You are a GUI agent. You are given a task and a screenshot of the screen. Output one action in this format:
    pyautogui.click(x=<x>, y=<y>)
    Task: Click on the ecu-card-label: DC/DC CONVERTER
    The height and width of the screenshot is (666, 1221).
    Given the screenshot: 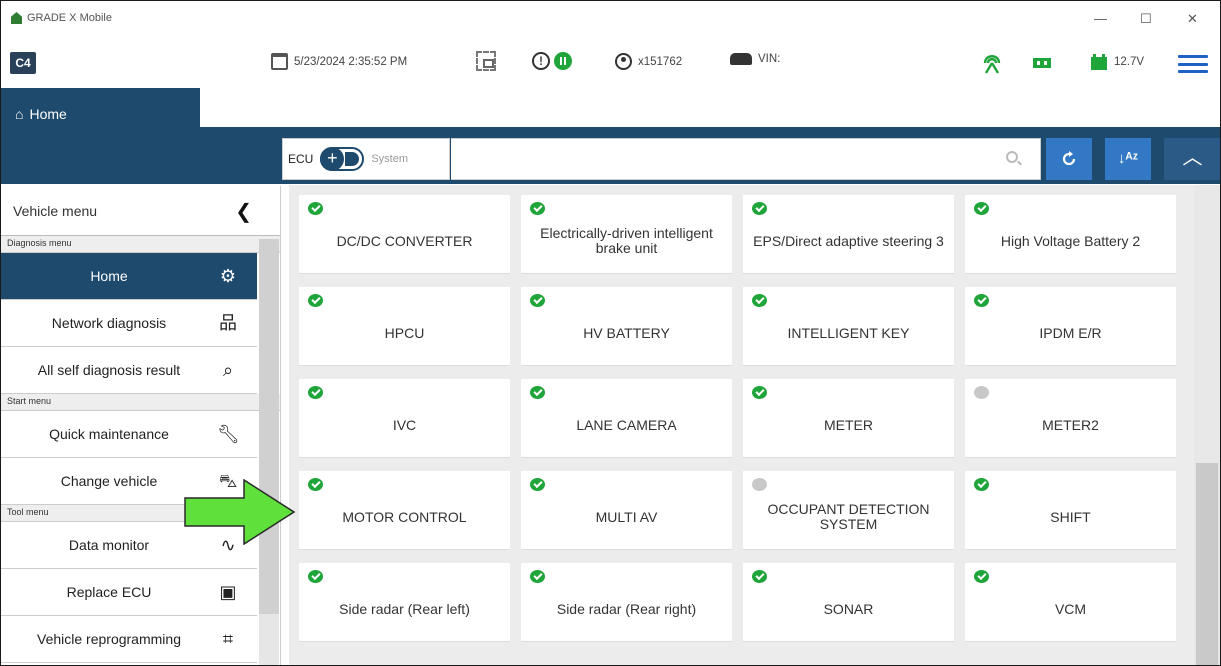 What is the action you would take?
    pyautogui.click(x=404, y=240)
    